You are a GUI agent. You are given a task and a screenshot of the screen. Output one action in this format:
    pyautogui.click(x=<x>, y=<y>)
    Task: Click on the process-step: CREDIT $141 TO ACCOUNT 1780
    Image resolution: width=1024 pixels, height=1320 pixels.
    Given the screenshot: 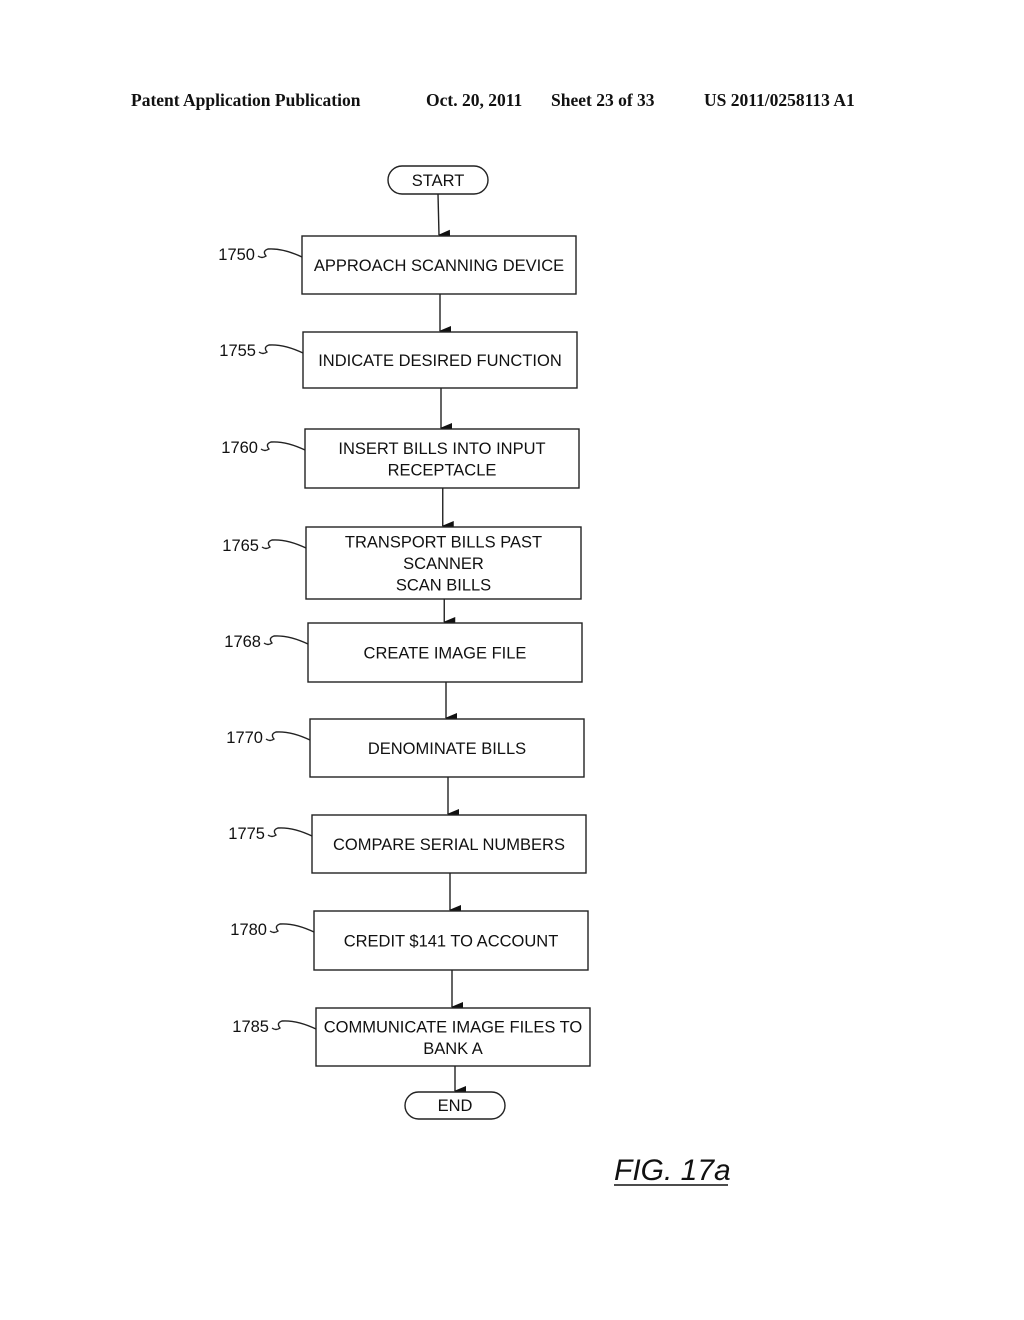 What is the action you would take?
    pyautogui.click(x=409, y=940)
    